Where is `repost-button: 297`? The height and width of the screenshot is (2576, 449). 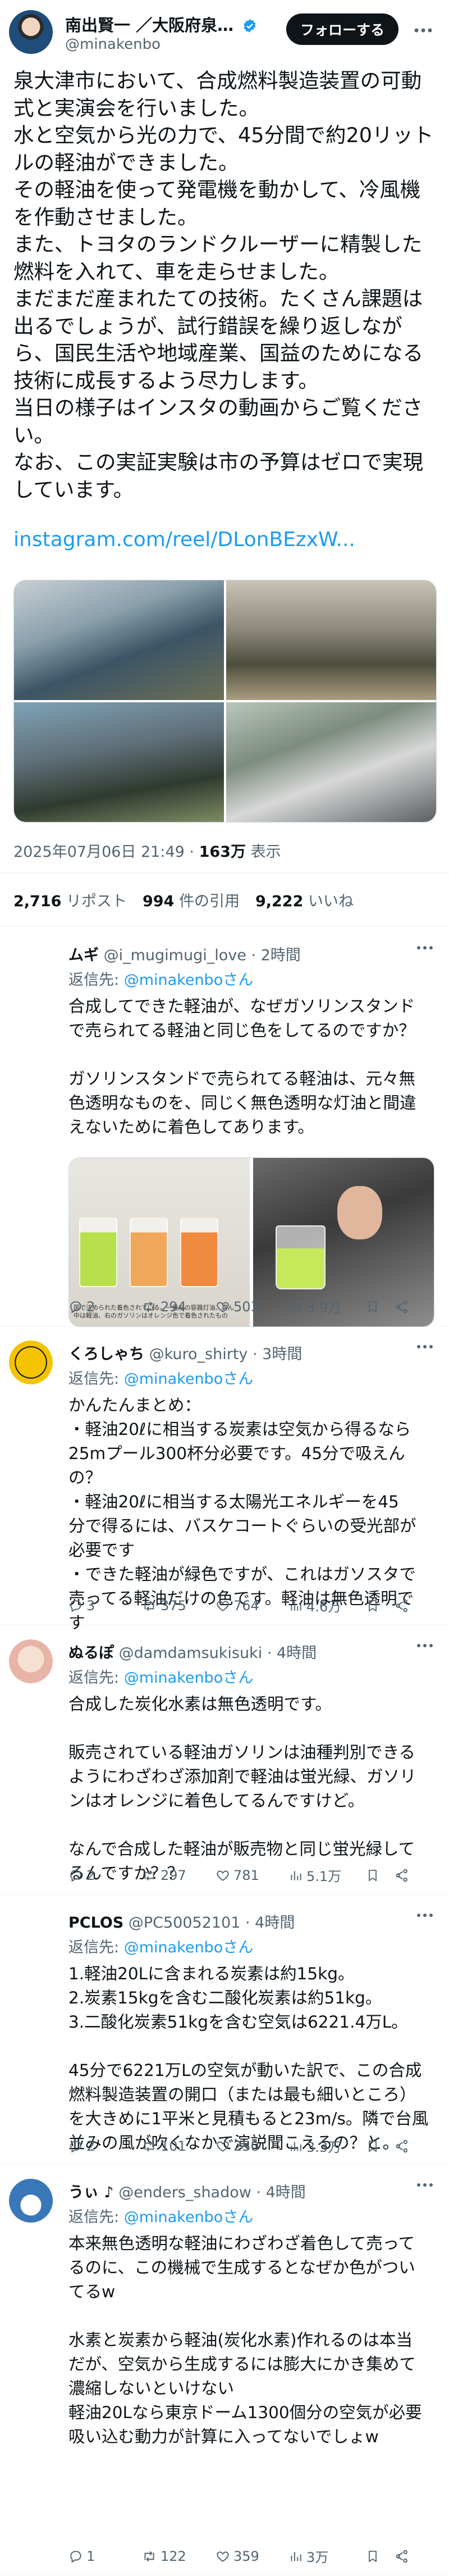 repost-button: 297 is located at coordinates (179, 1876).